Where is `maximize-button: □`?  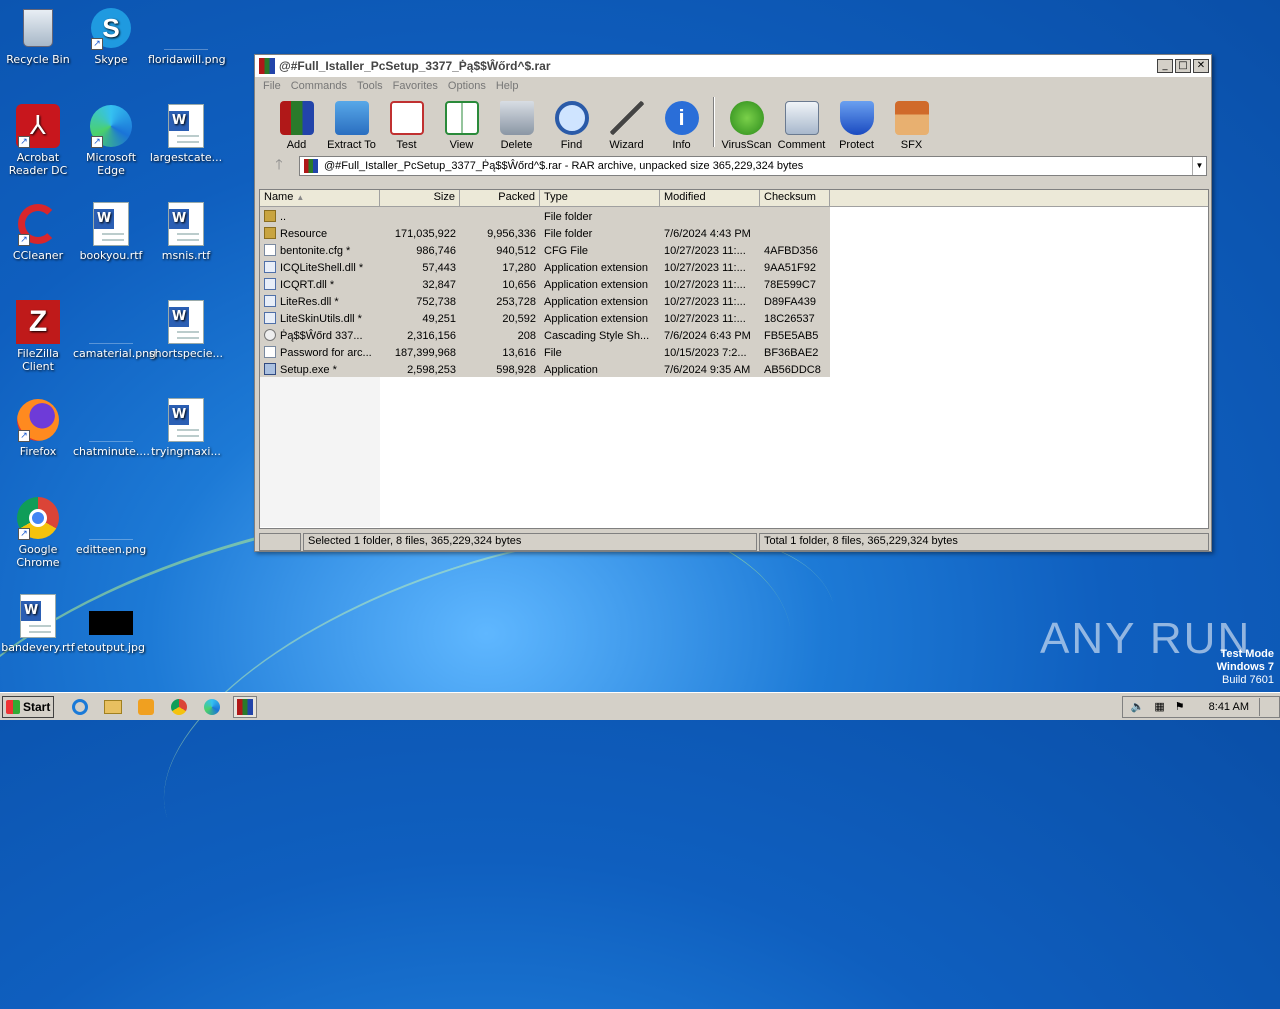 maximize-button: □ is located at coordinates (1183, 66).